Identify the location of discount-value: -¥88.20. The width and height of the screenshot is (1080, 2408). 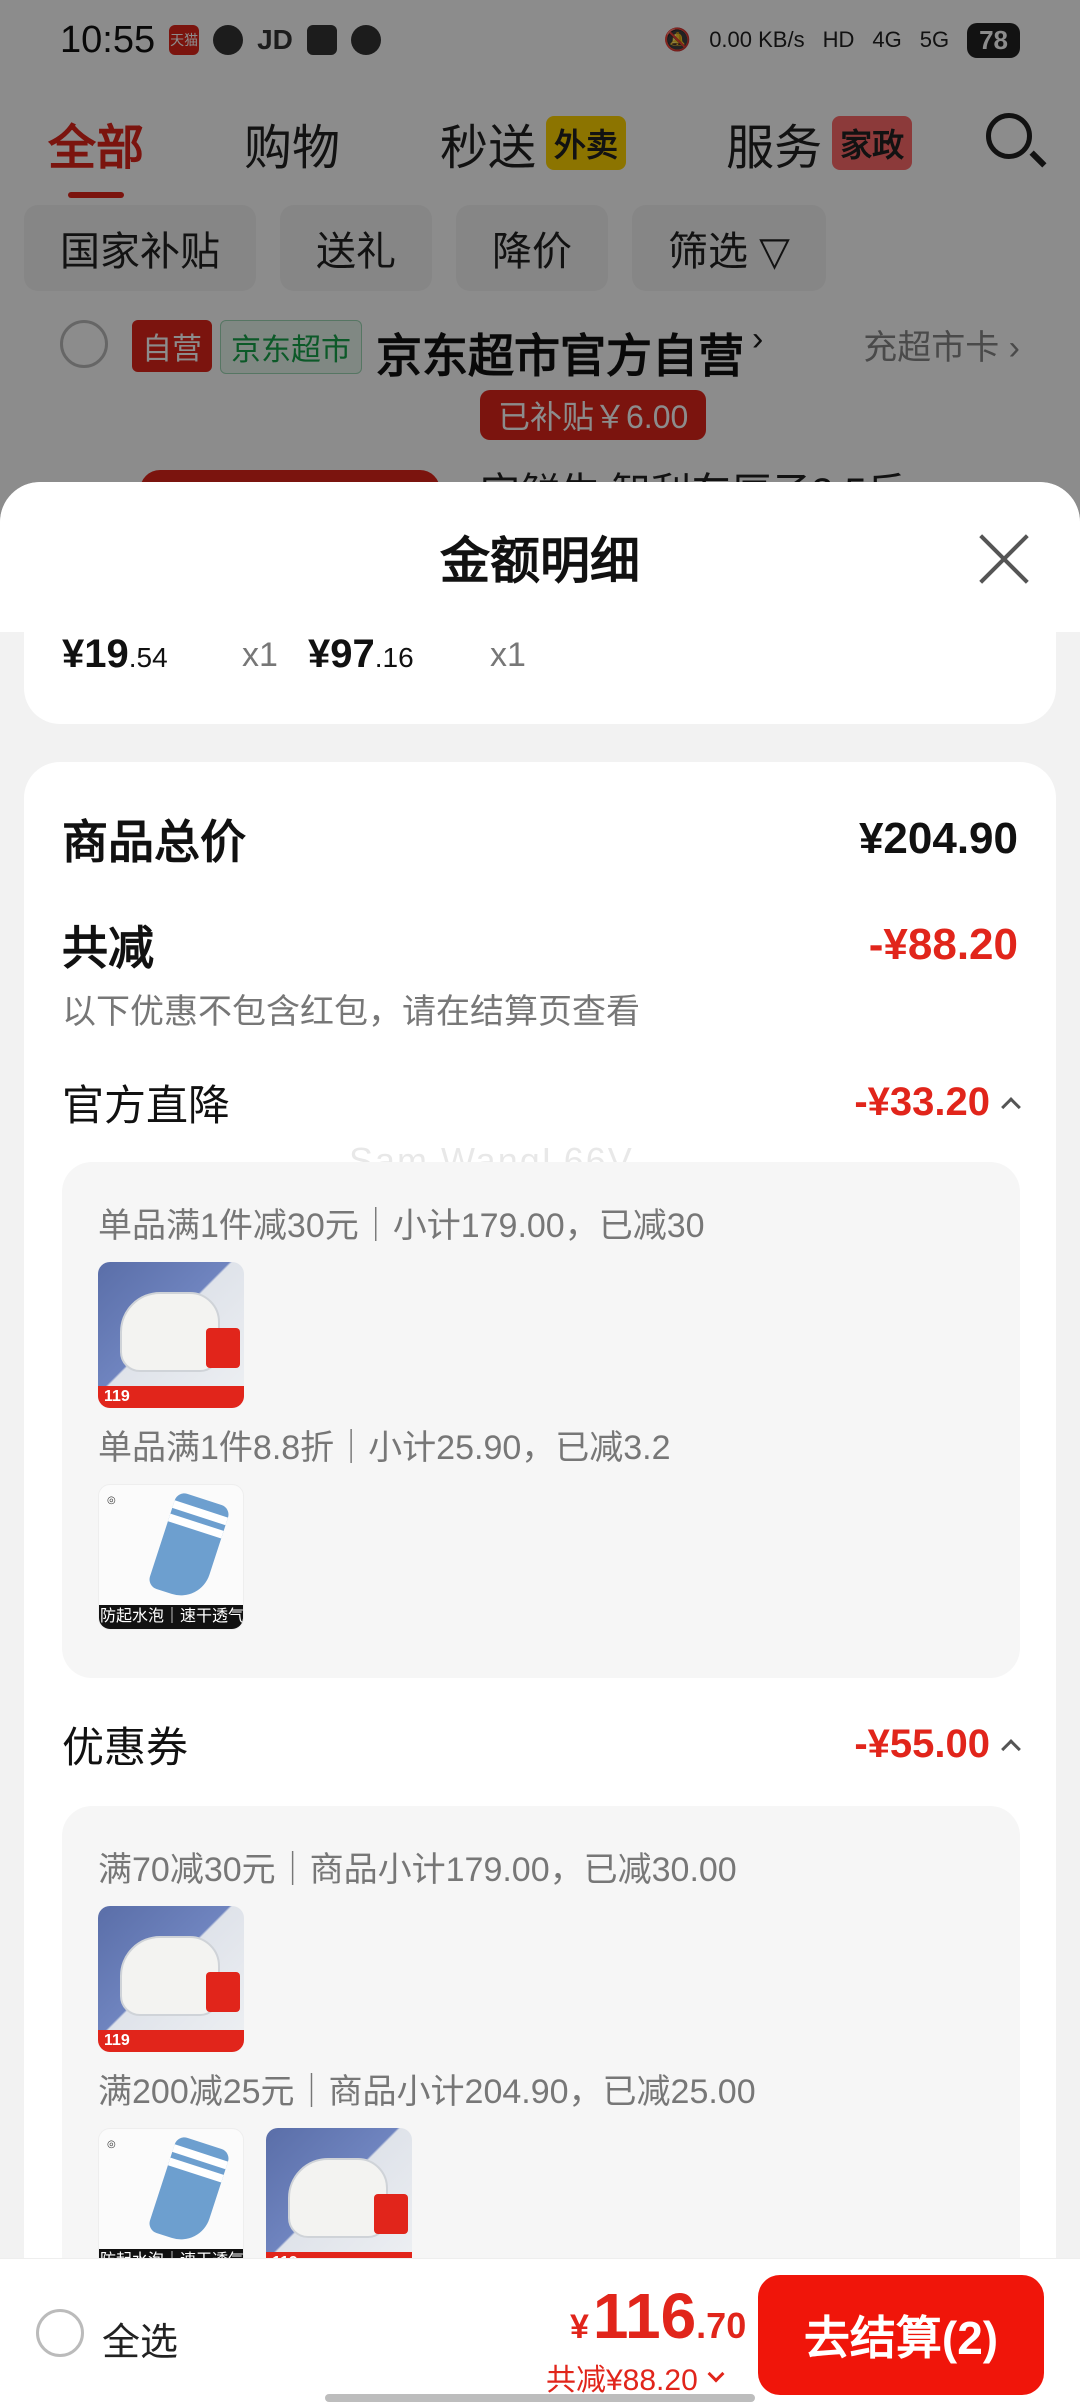
(943, 944).